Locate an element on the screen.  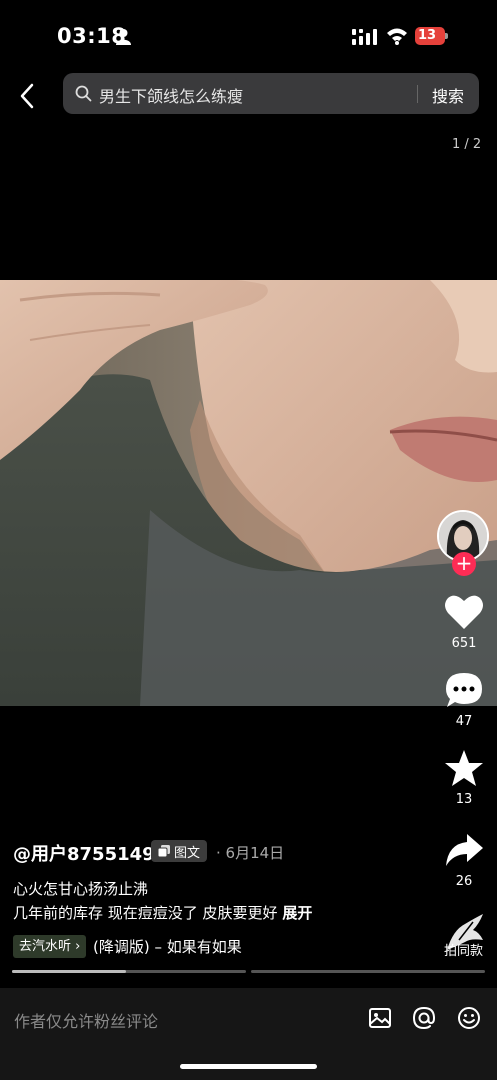
caption-line-2-text: 几年前的库存 现在痘痘没了 皮肤要更好 is located at coordinates (145, 913).